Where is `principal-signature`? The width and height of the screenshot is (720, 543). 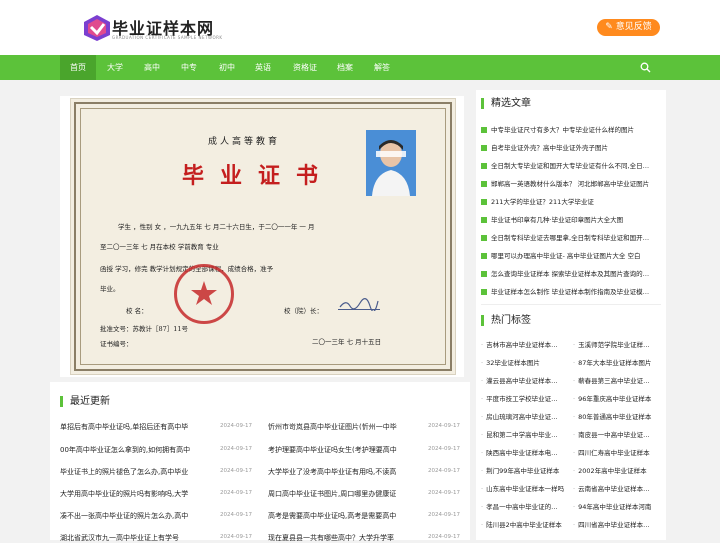
principal-signature is located at coordinates (359, 304).